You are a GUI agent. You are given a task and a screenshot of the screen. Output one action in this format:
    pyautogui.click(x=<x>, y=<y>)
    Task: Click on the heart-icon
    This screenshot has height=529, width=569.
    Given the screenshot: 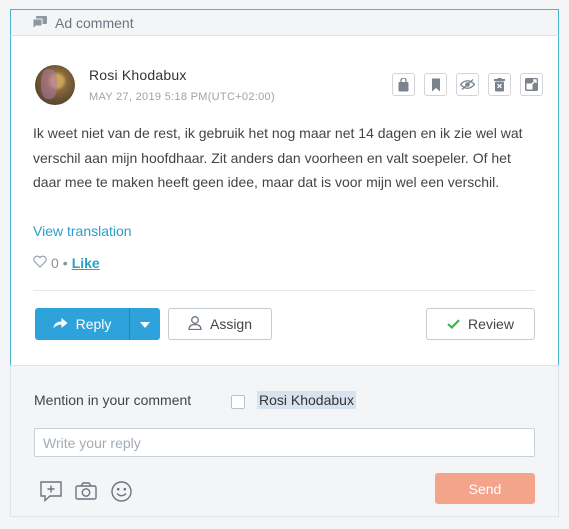 What is the action you would take?
    pyautogui.click(x=40, y=263)
    